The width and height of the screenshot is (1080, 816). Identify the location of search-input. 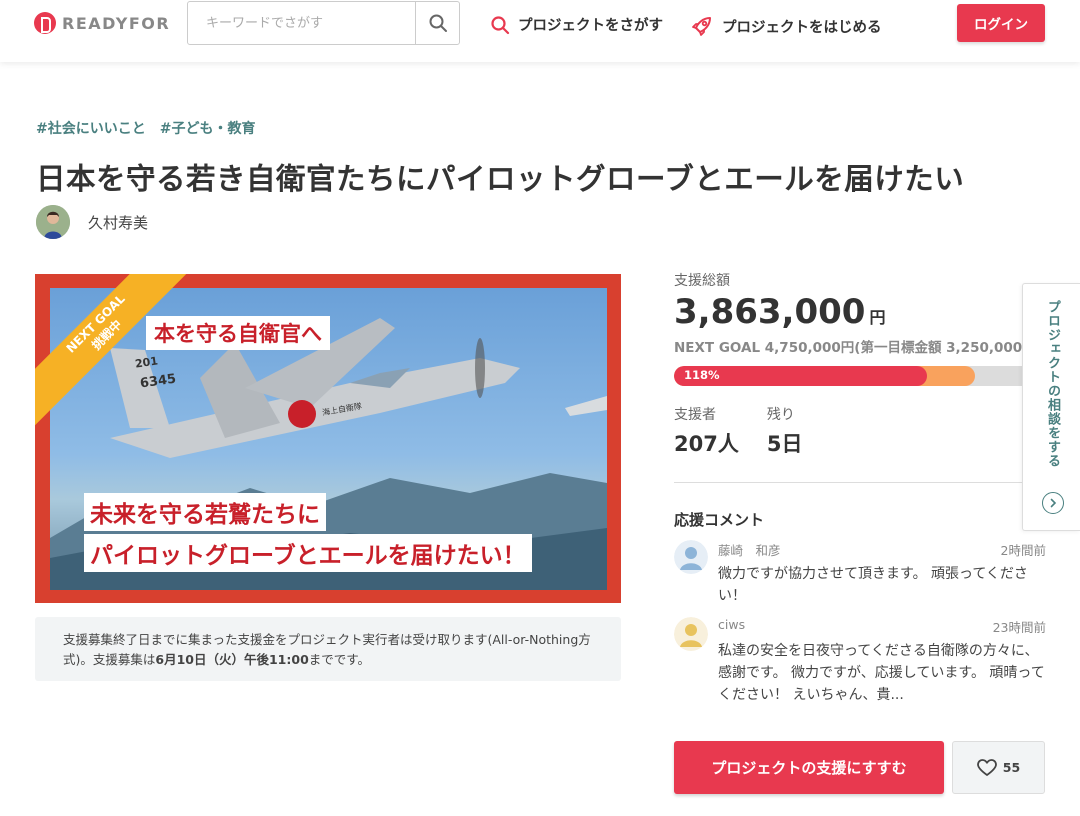
(301, 23).